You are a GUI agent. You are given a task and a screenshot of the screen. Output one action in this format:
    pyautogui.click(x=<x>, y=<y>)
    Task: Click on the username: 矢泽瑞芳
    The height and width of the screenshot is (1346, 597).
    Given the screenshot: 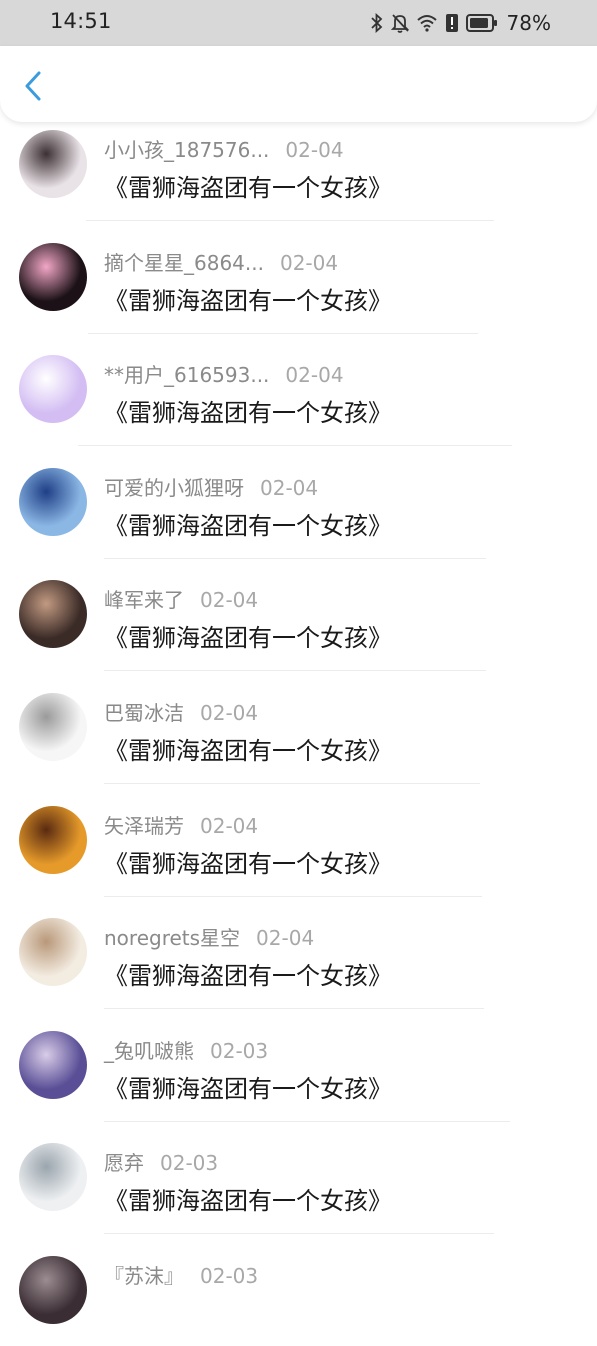 What is the action you would take?
    pyautogui.click(x=144, y=826)
    